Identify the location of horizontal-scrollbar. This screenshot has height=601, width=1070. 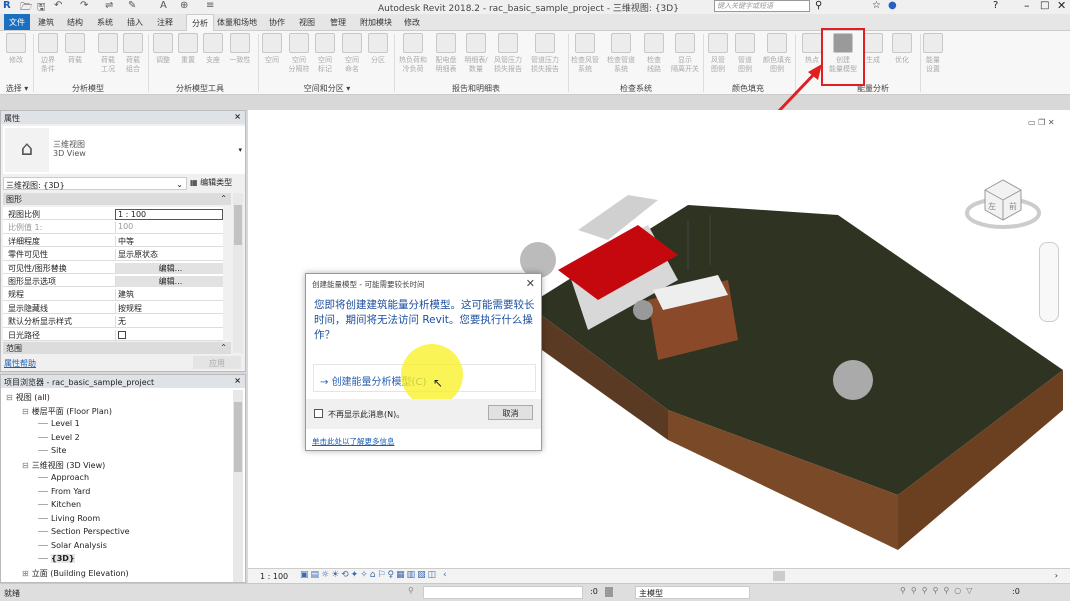
(779, 576).